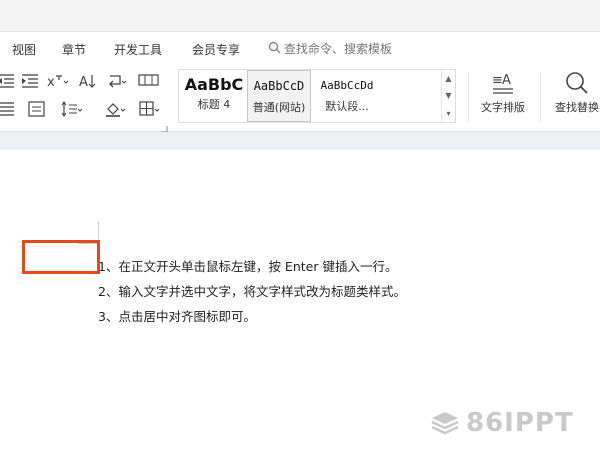 This screenshot has width=600, height=450. I want to click on layers-logo-icon, so click(445, 423).